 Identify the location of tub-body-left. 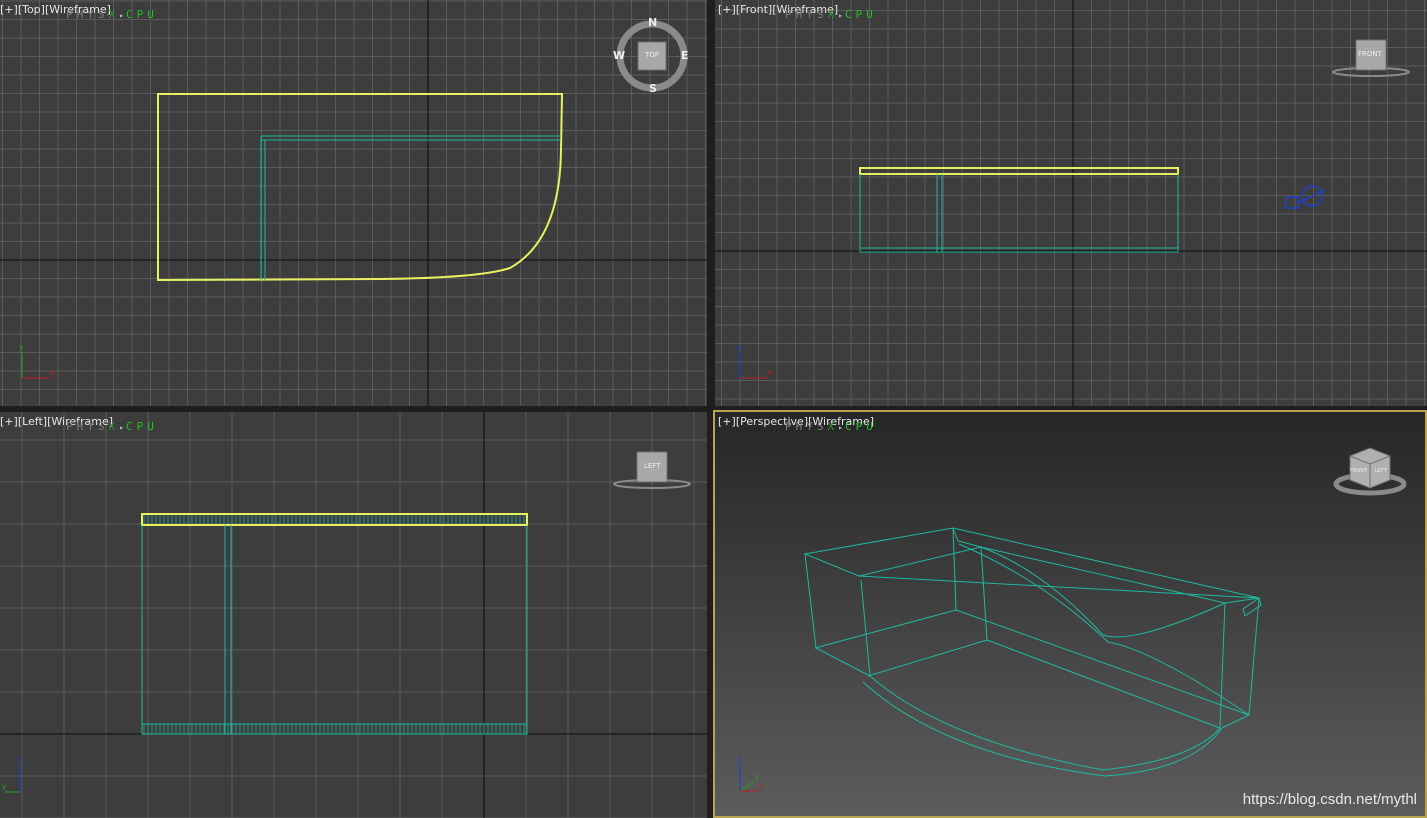
(334, 630).